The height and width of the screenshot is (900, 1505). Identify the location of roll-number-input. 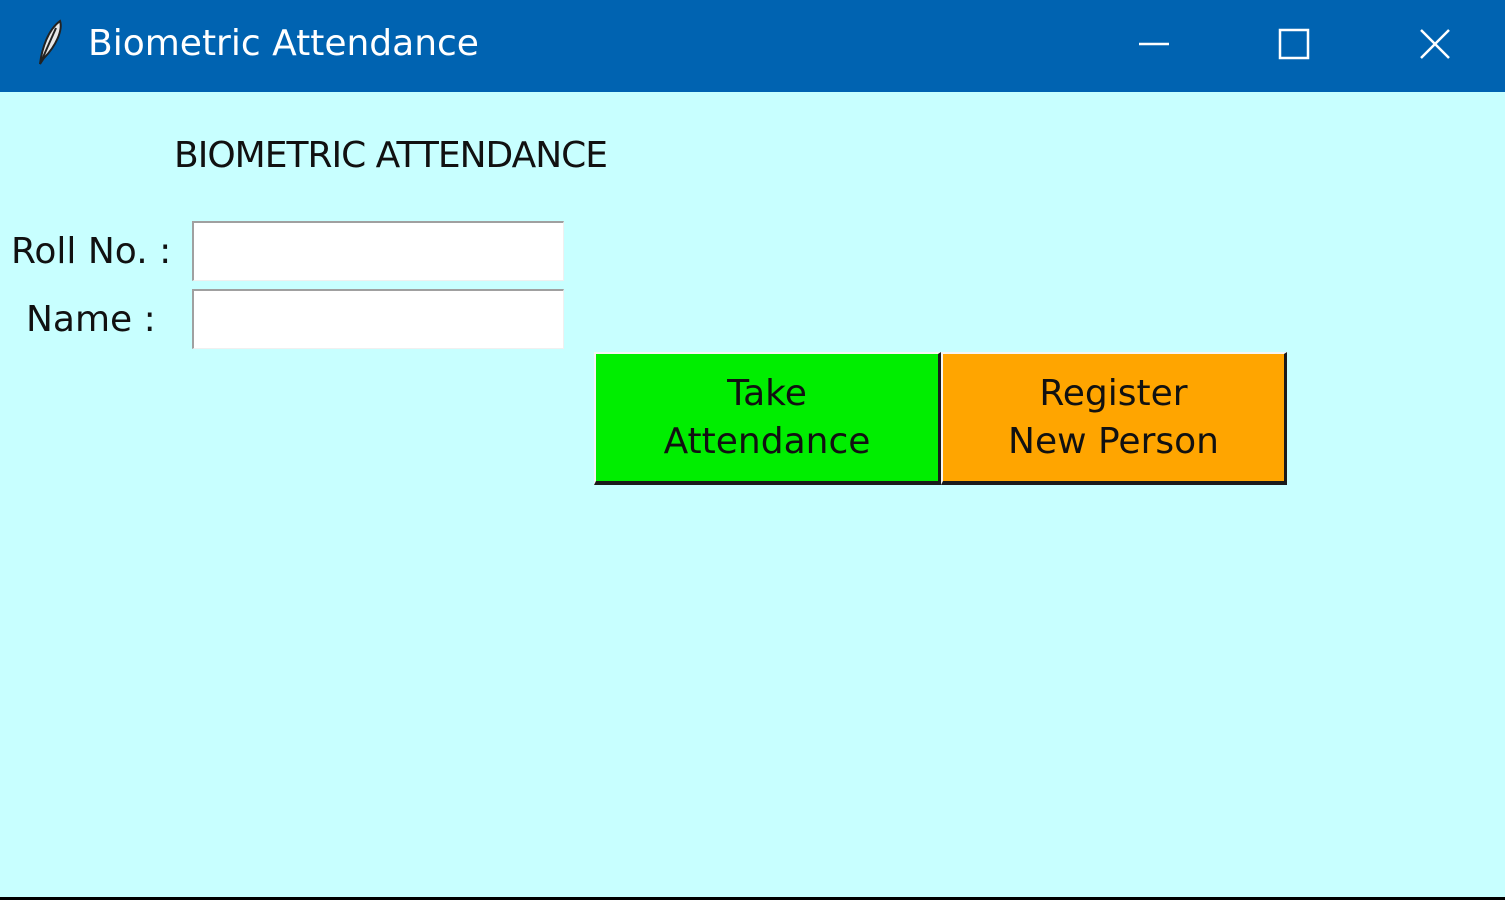
(378, 251).